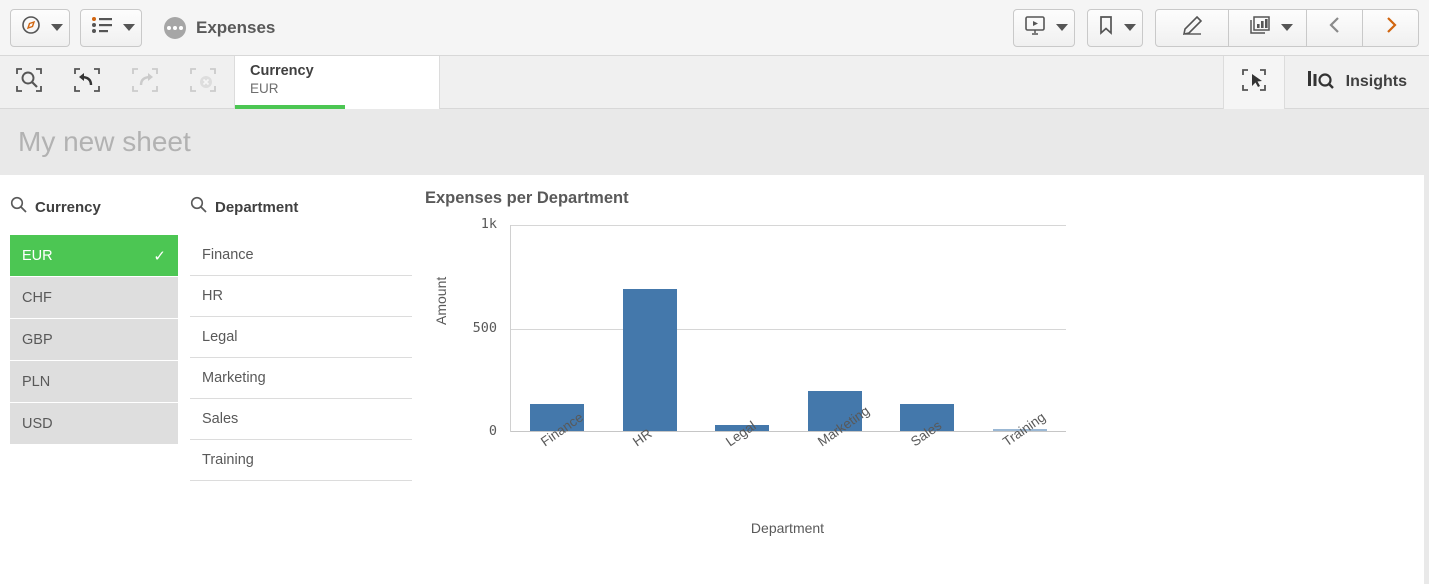 This screenshot has height=584, width=1429. What do you see at coordinates (257, 207) in the screenshot?
I see `filter-title-department: Department` at bounding box center [257, 207].